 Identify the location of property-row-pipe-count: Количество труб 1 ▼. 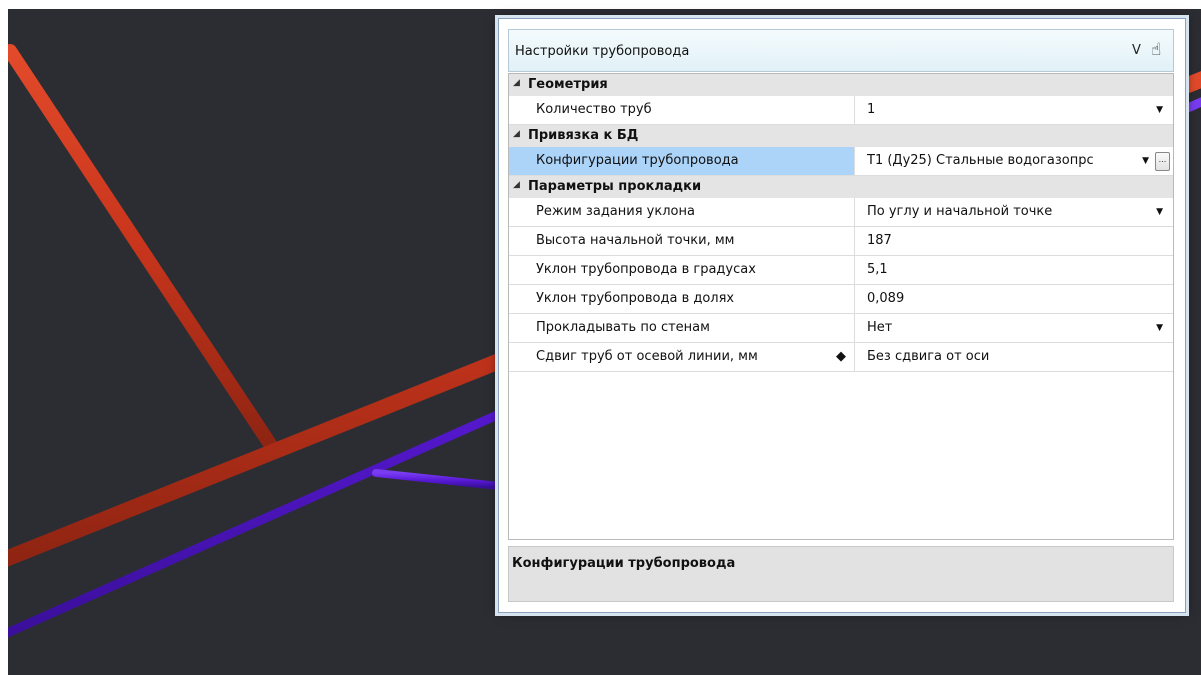
(841, 110).